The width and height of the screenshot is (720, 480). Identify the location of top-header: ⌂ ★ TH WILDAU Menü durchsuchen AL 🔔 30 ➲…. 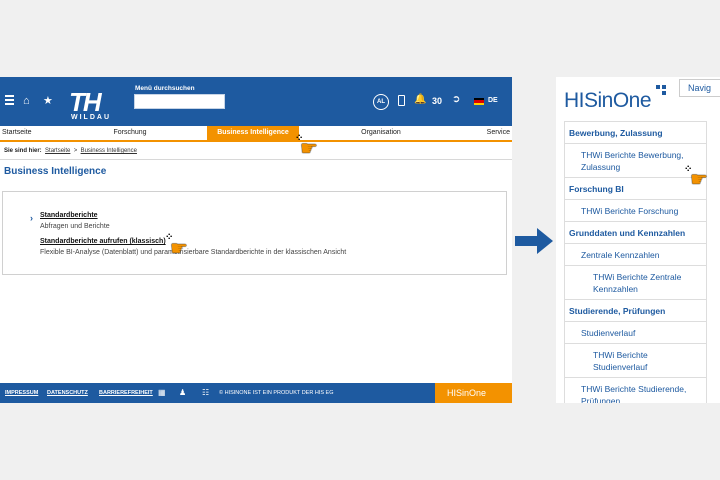
(256, 101).